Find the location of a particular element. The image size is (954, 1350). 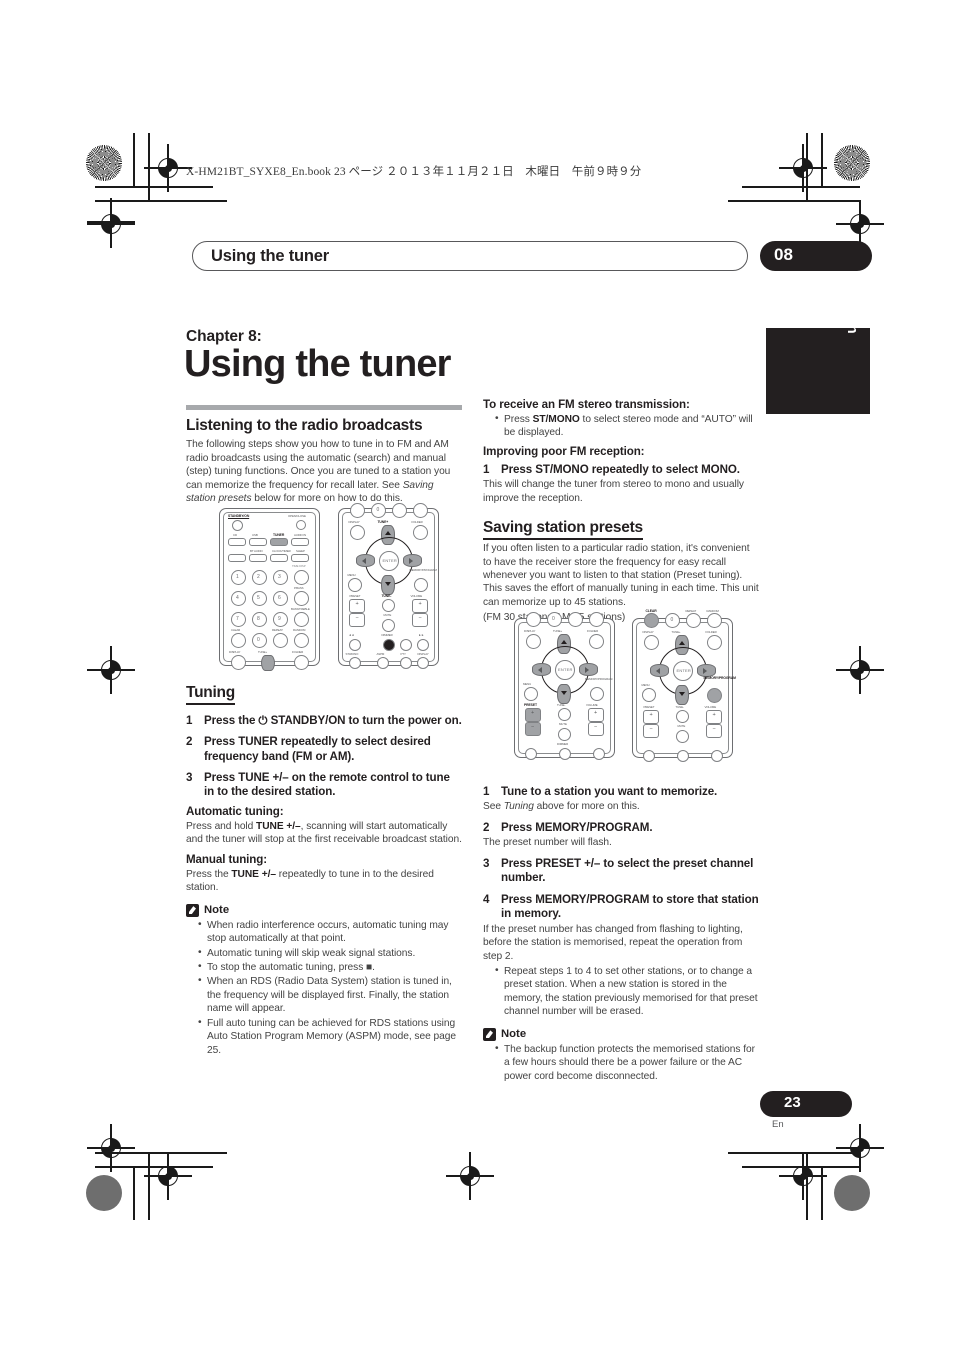

remote-button-clock-timer is located at coordinates (258, 558).